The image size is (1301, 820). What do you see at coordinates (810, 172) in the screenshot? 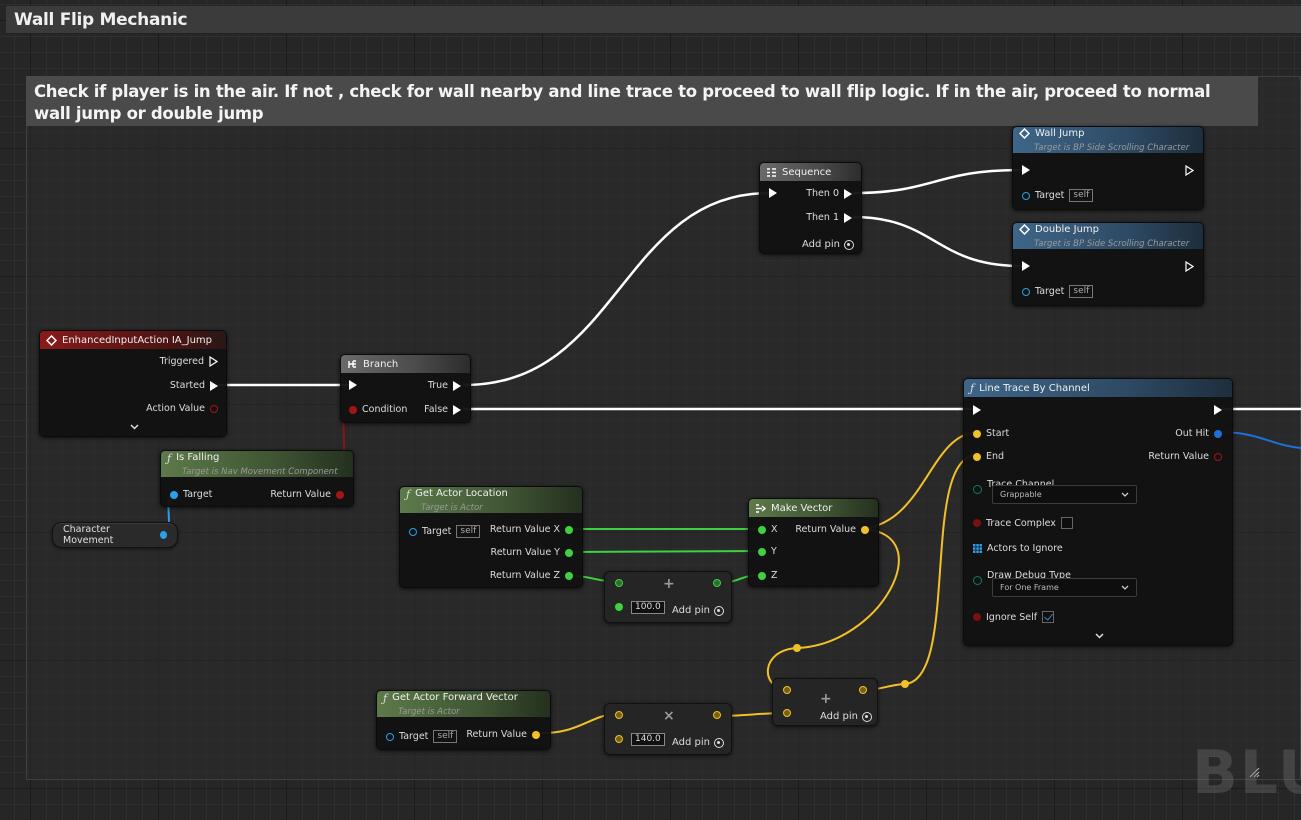
I see `node-header: Sequence` at bounding box center [810, 172].